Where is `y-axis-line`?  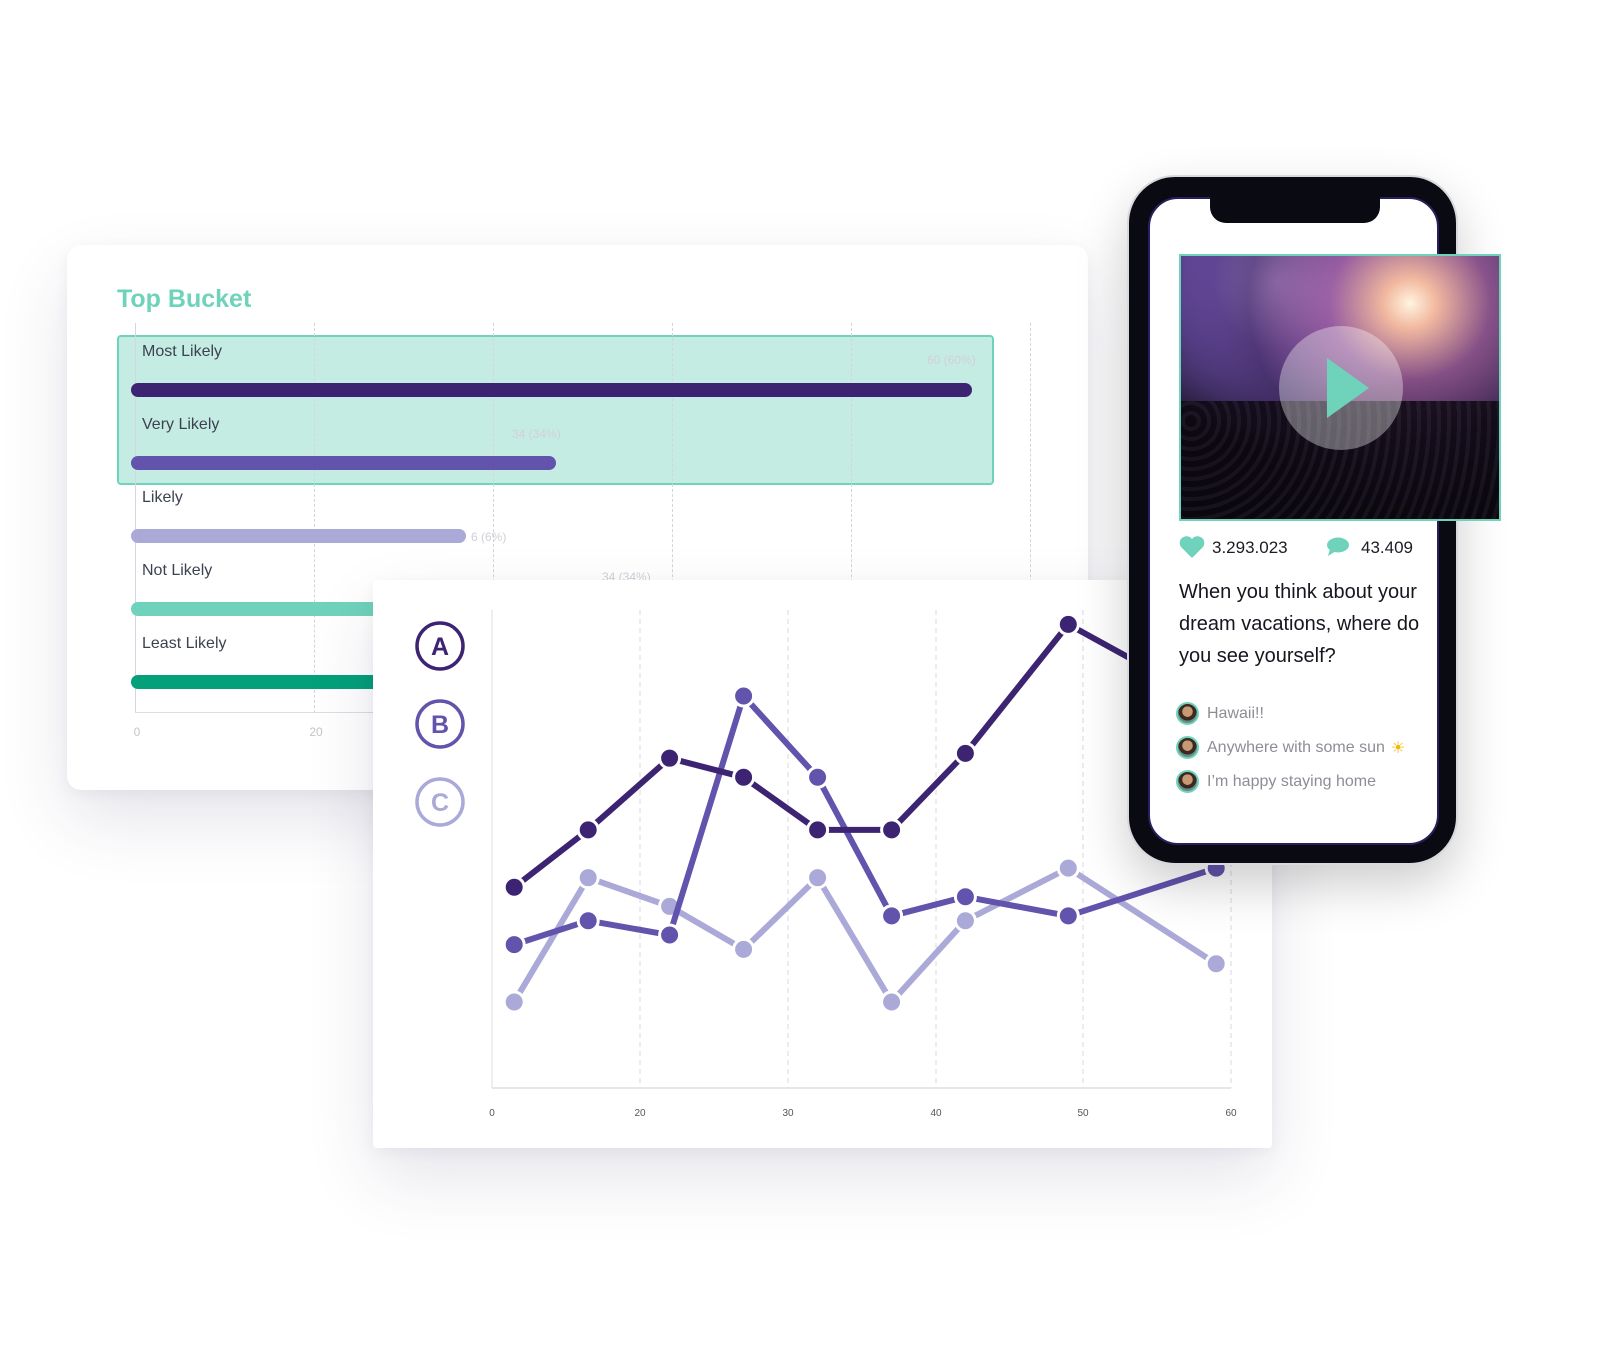 y-axis-line is located at coordinates (135, 518).